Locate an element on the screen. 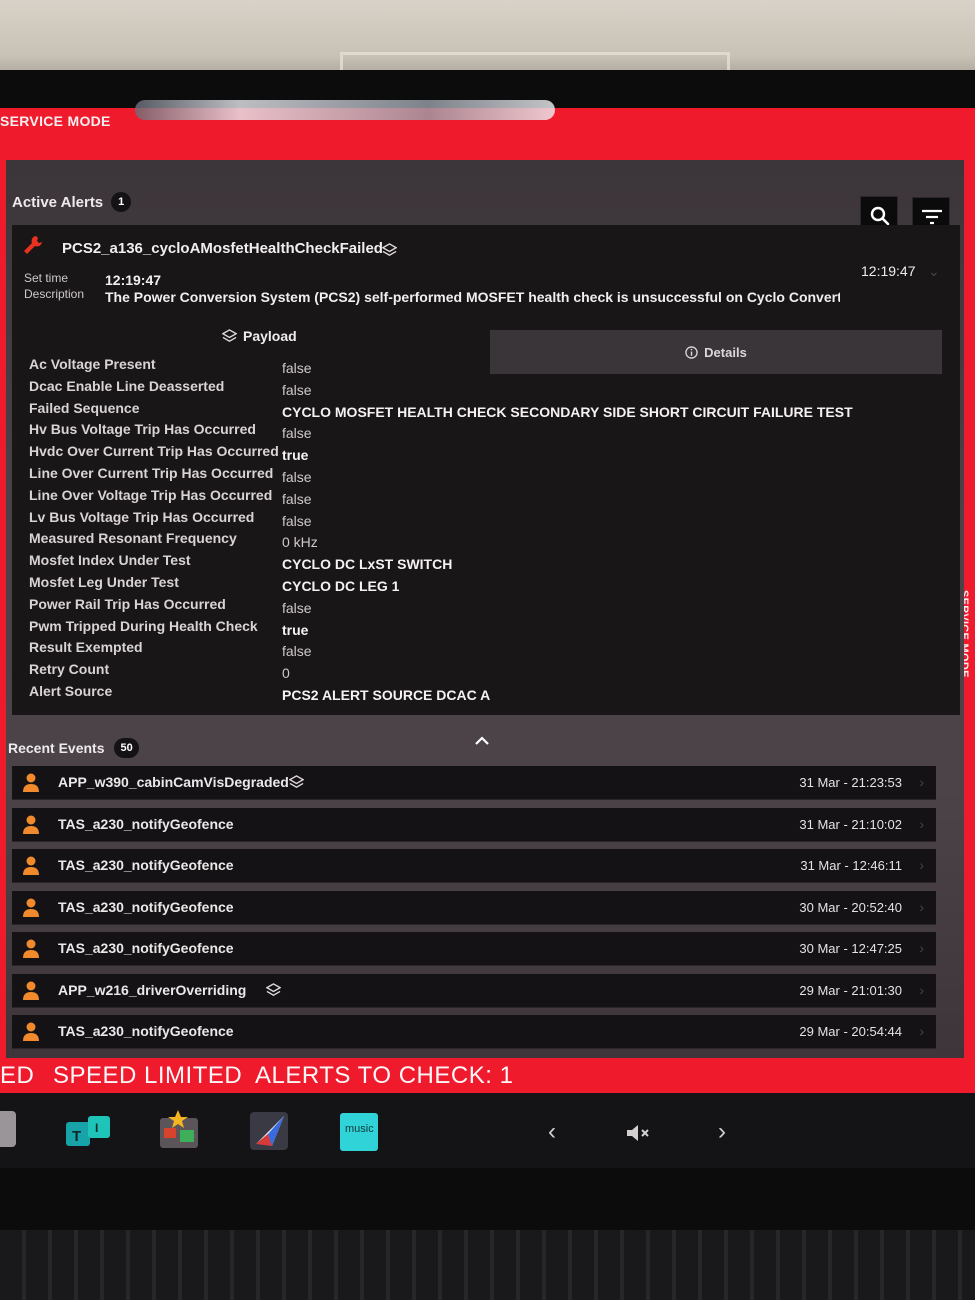 The image size is (975, 1300). tab-details: Details is located at coordinates (716, 352).